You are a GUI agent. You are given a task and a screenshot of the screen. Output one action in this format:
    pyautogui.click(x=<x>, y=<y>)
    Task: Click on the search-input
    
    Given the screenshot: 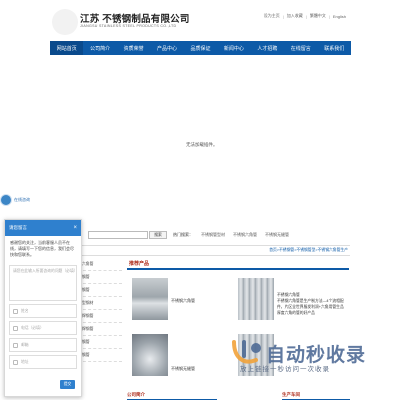 What is the action you would take?
    pyautogui.click(x=118, y=235)
    